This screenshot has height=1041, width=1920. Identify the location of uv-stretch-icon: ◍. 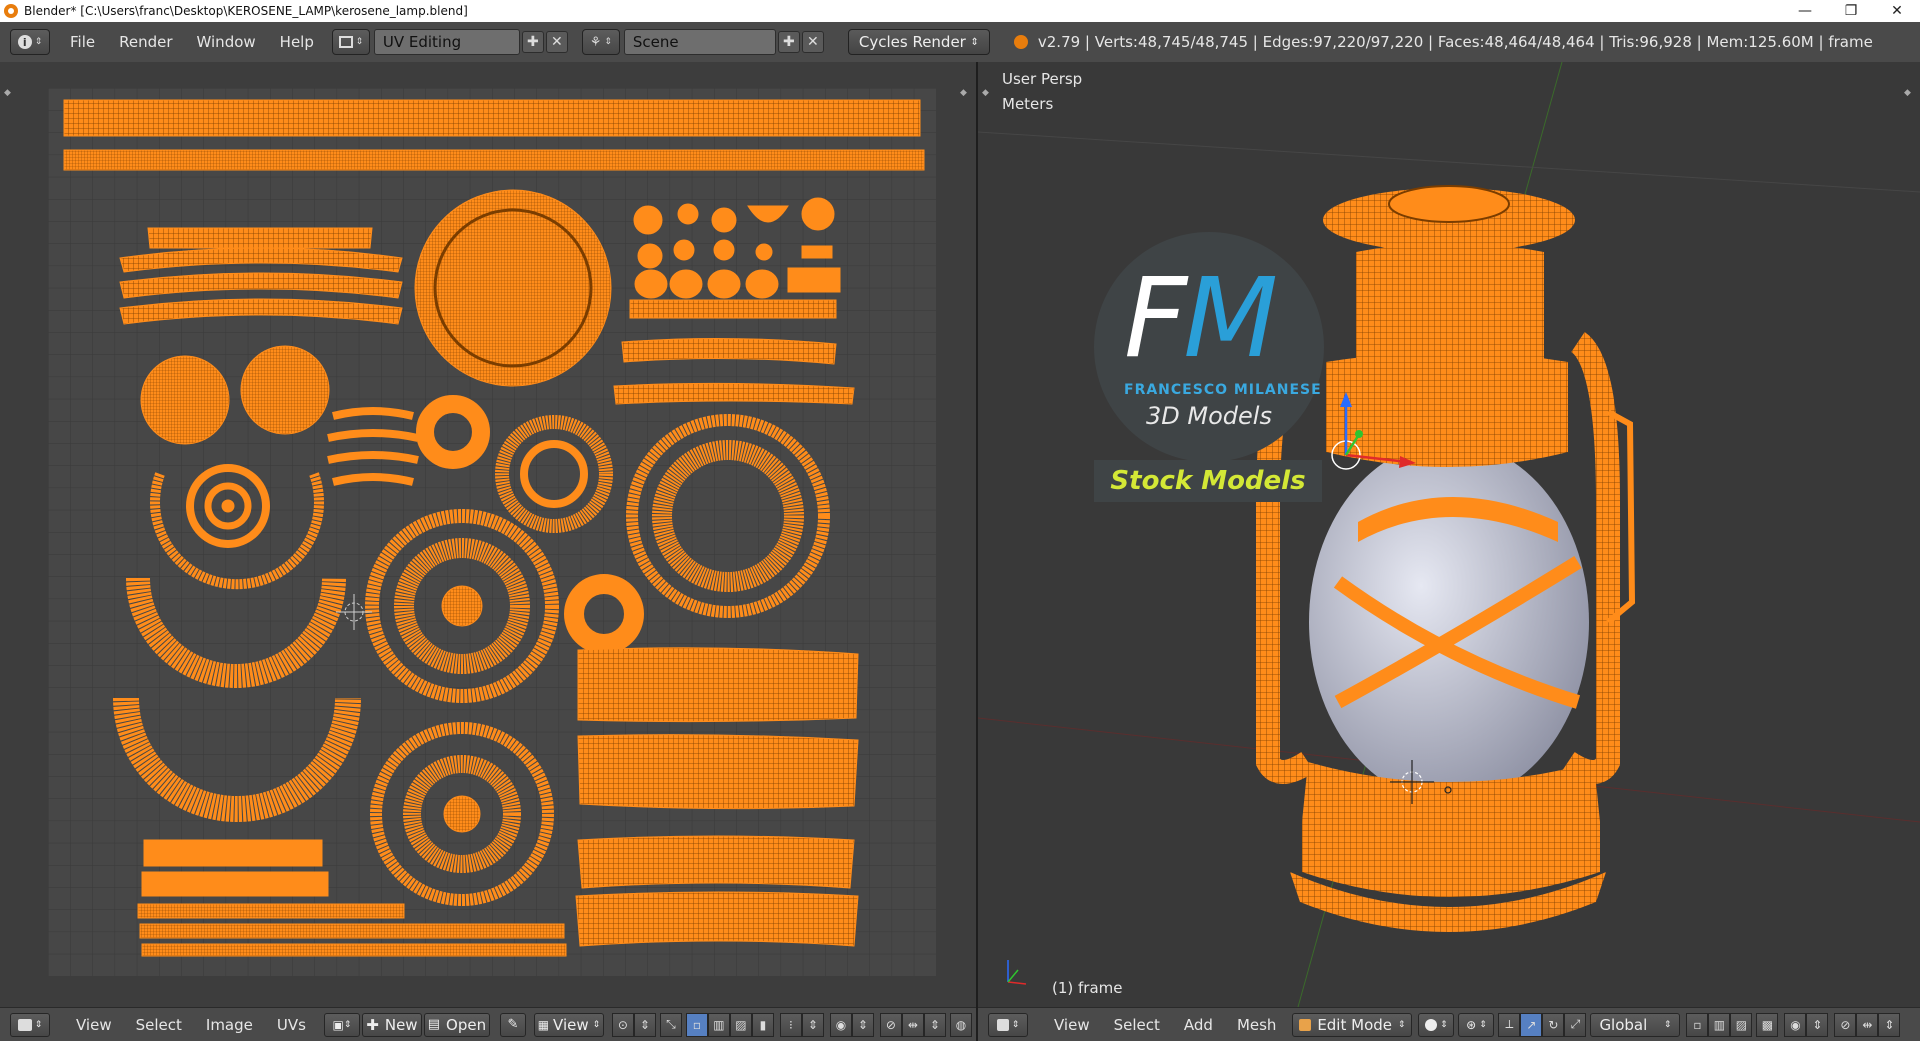
(960, 1024).